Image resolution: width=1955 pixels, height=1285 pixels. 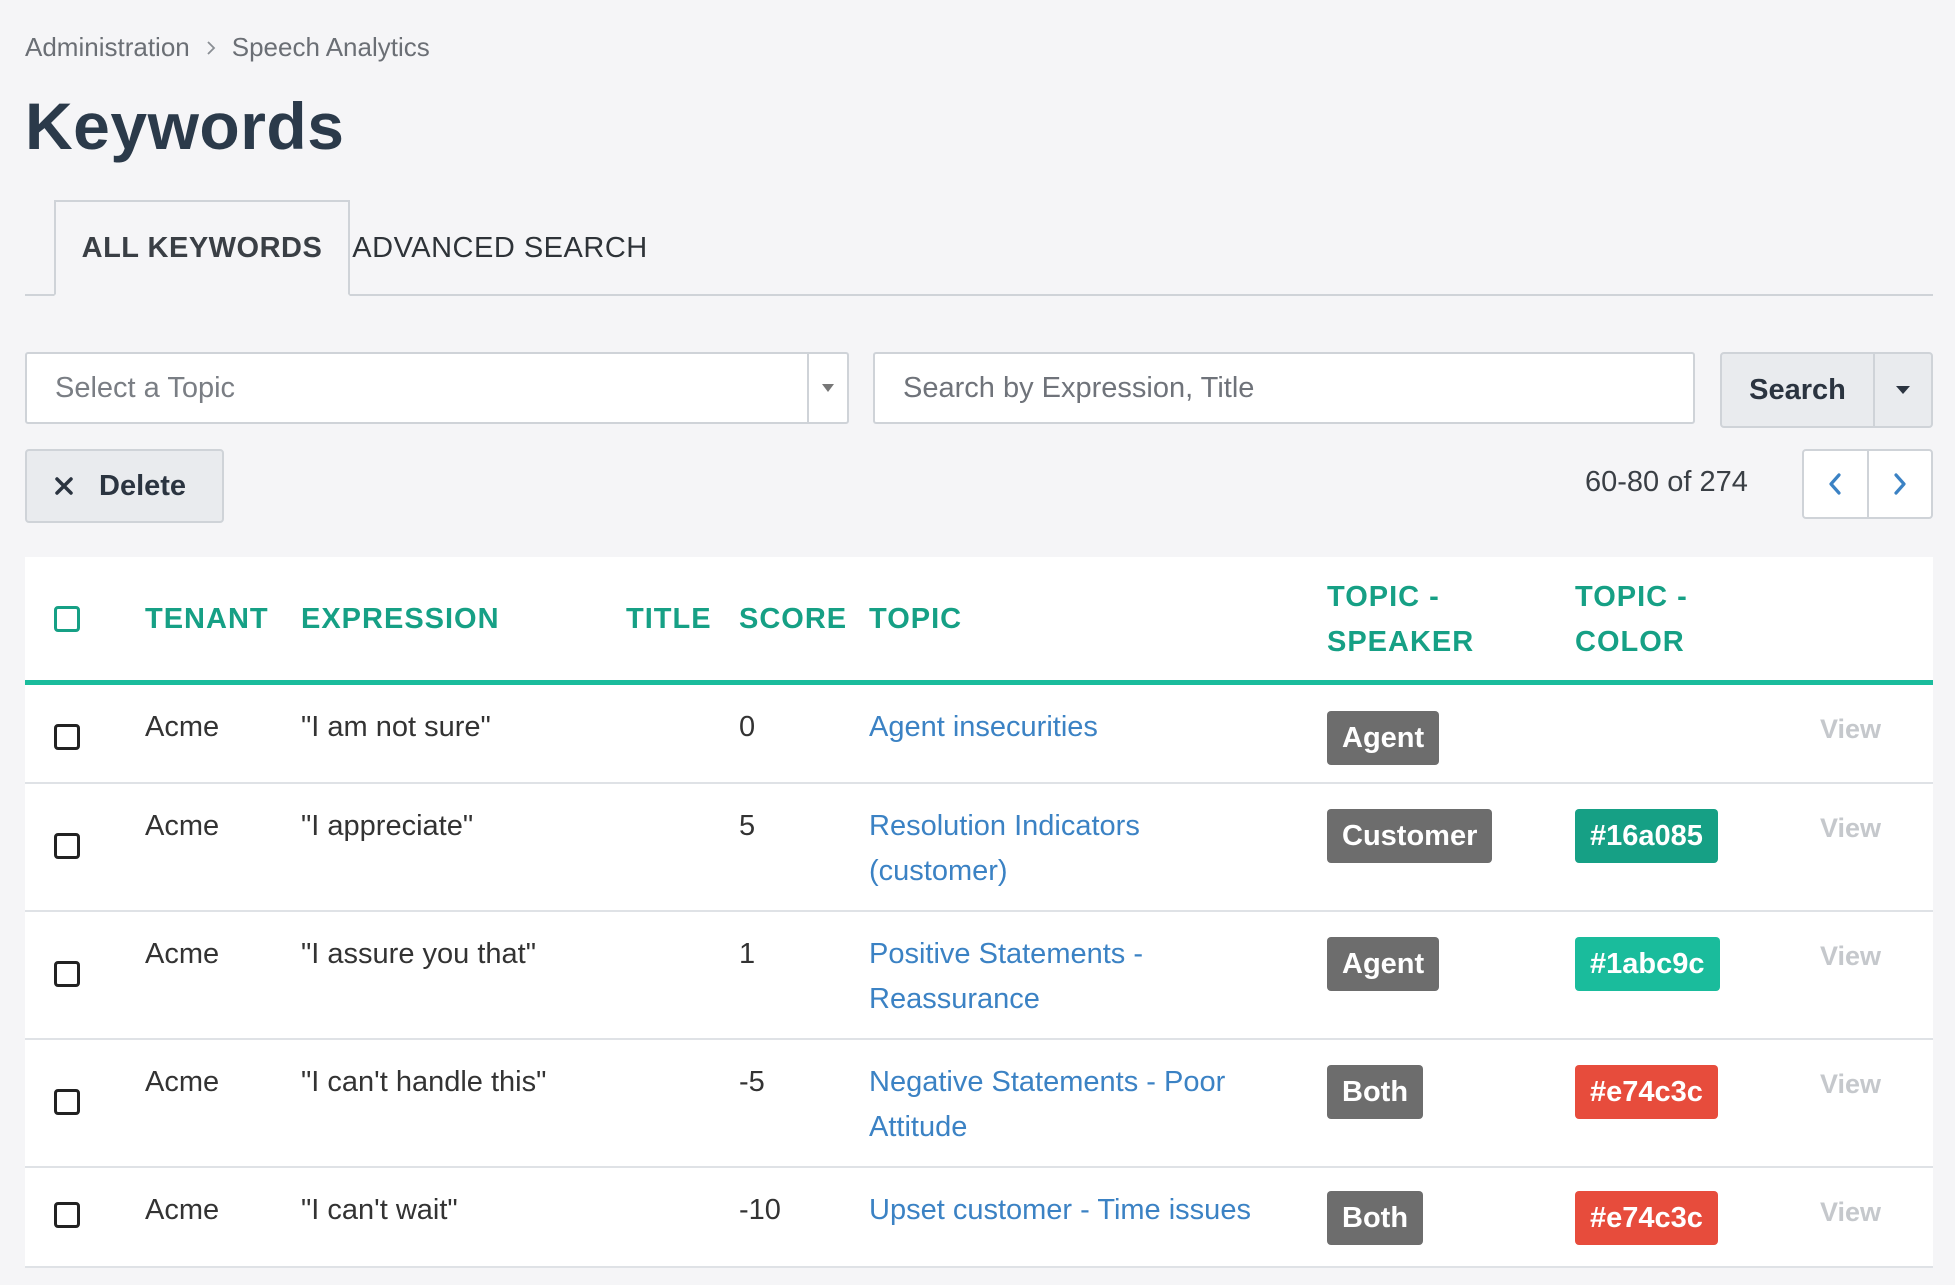 I want to click on color-badge: #1abc9c, so click(x=1647, y=964).